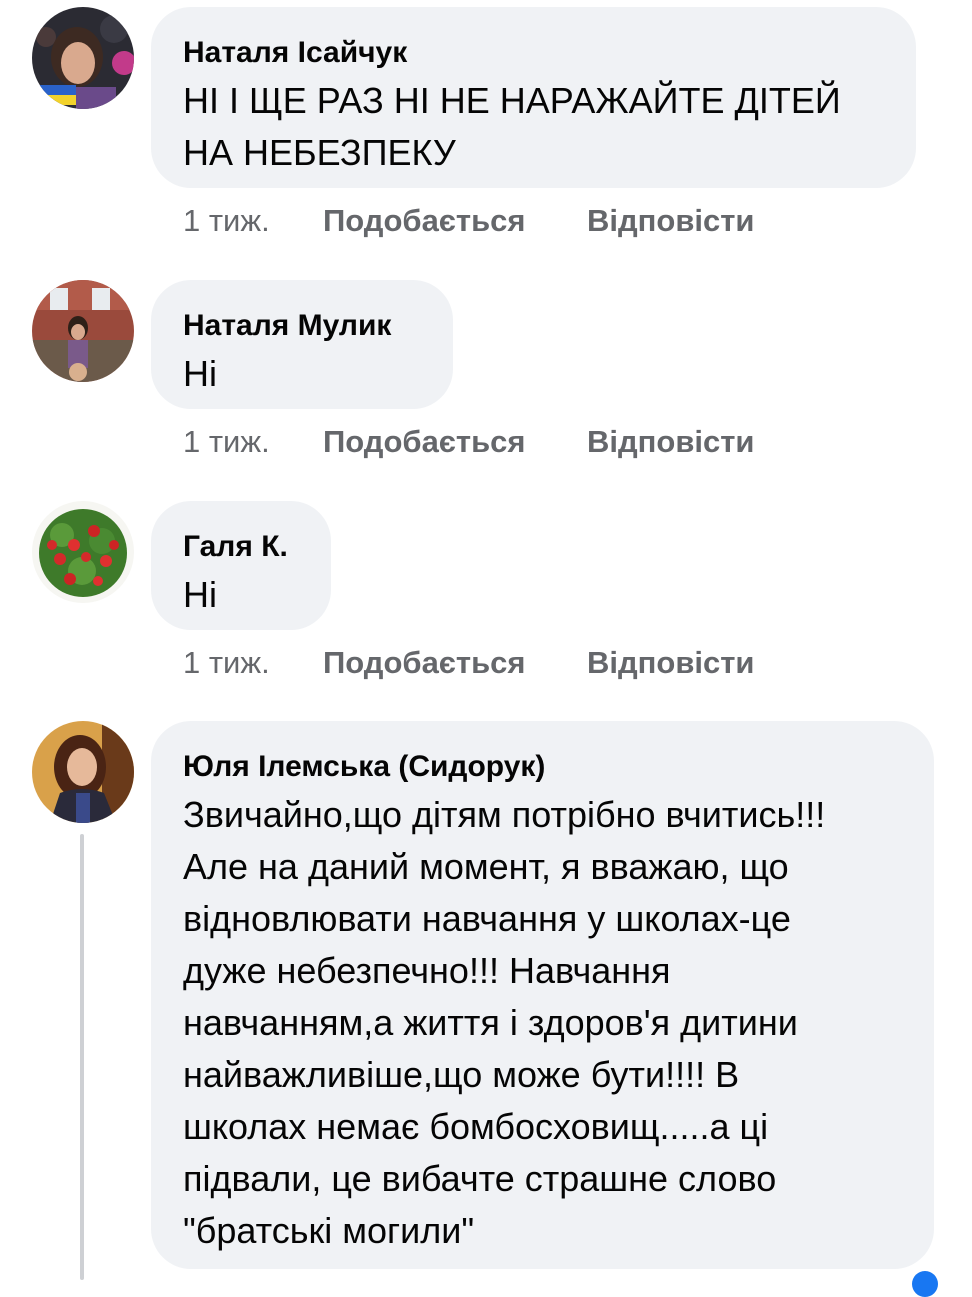 This screenshot has width=972, height=1297. Describe the element at coordinates (329, 1230) in the screenshot. I see `comment-text-line: "братські могили"` at that location.